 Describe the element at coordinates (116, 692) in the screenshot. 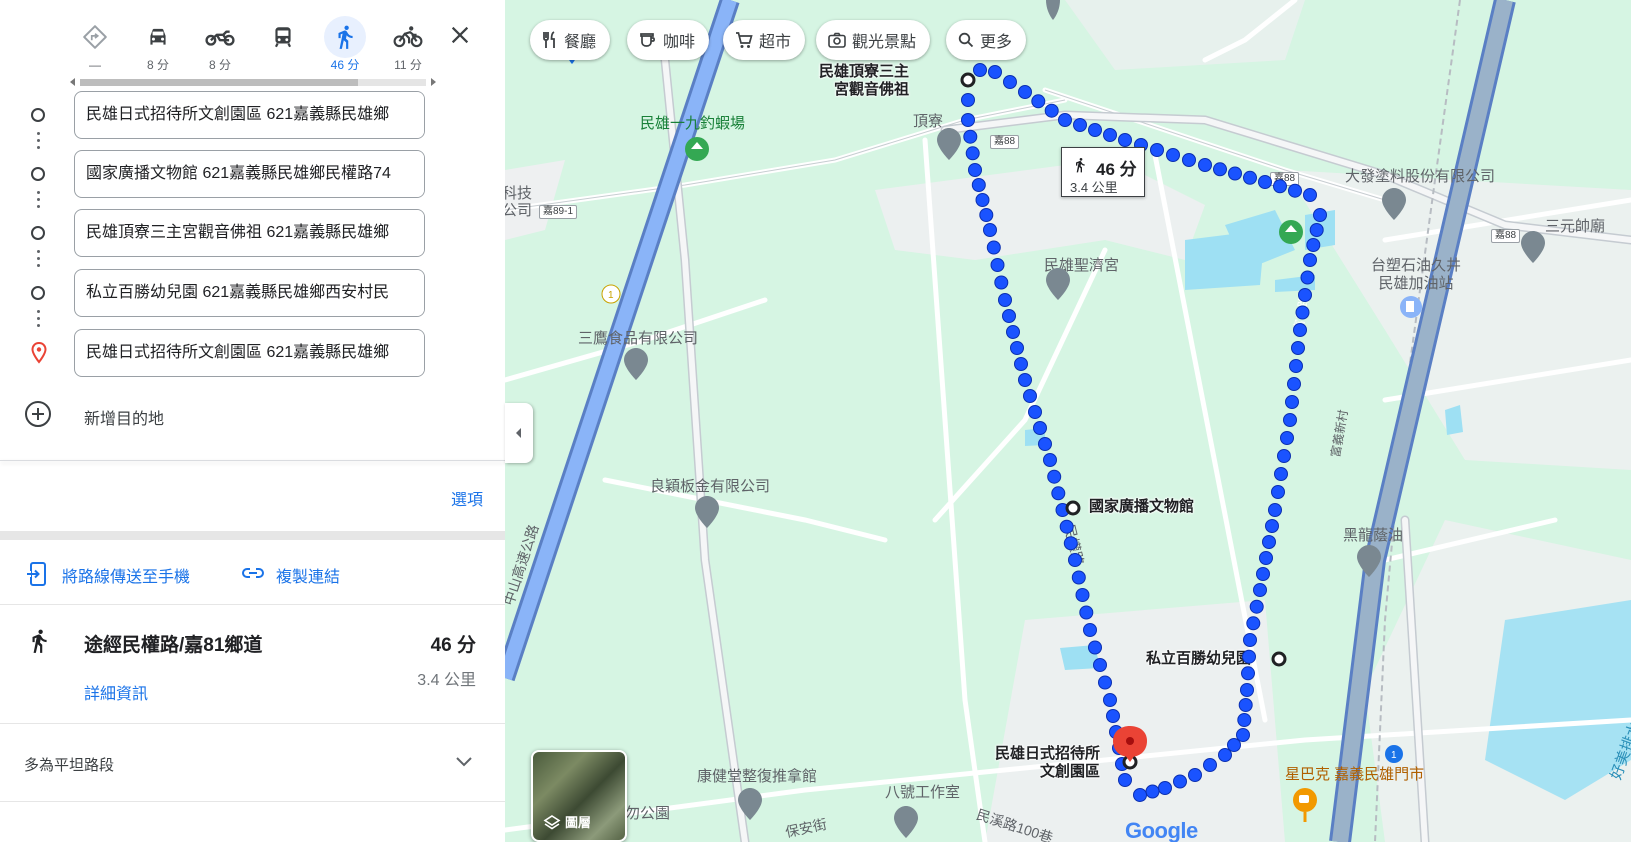

I see `route-details-link: 詳細資訊` at that location.